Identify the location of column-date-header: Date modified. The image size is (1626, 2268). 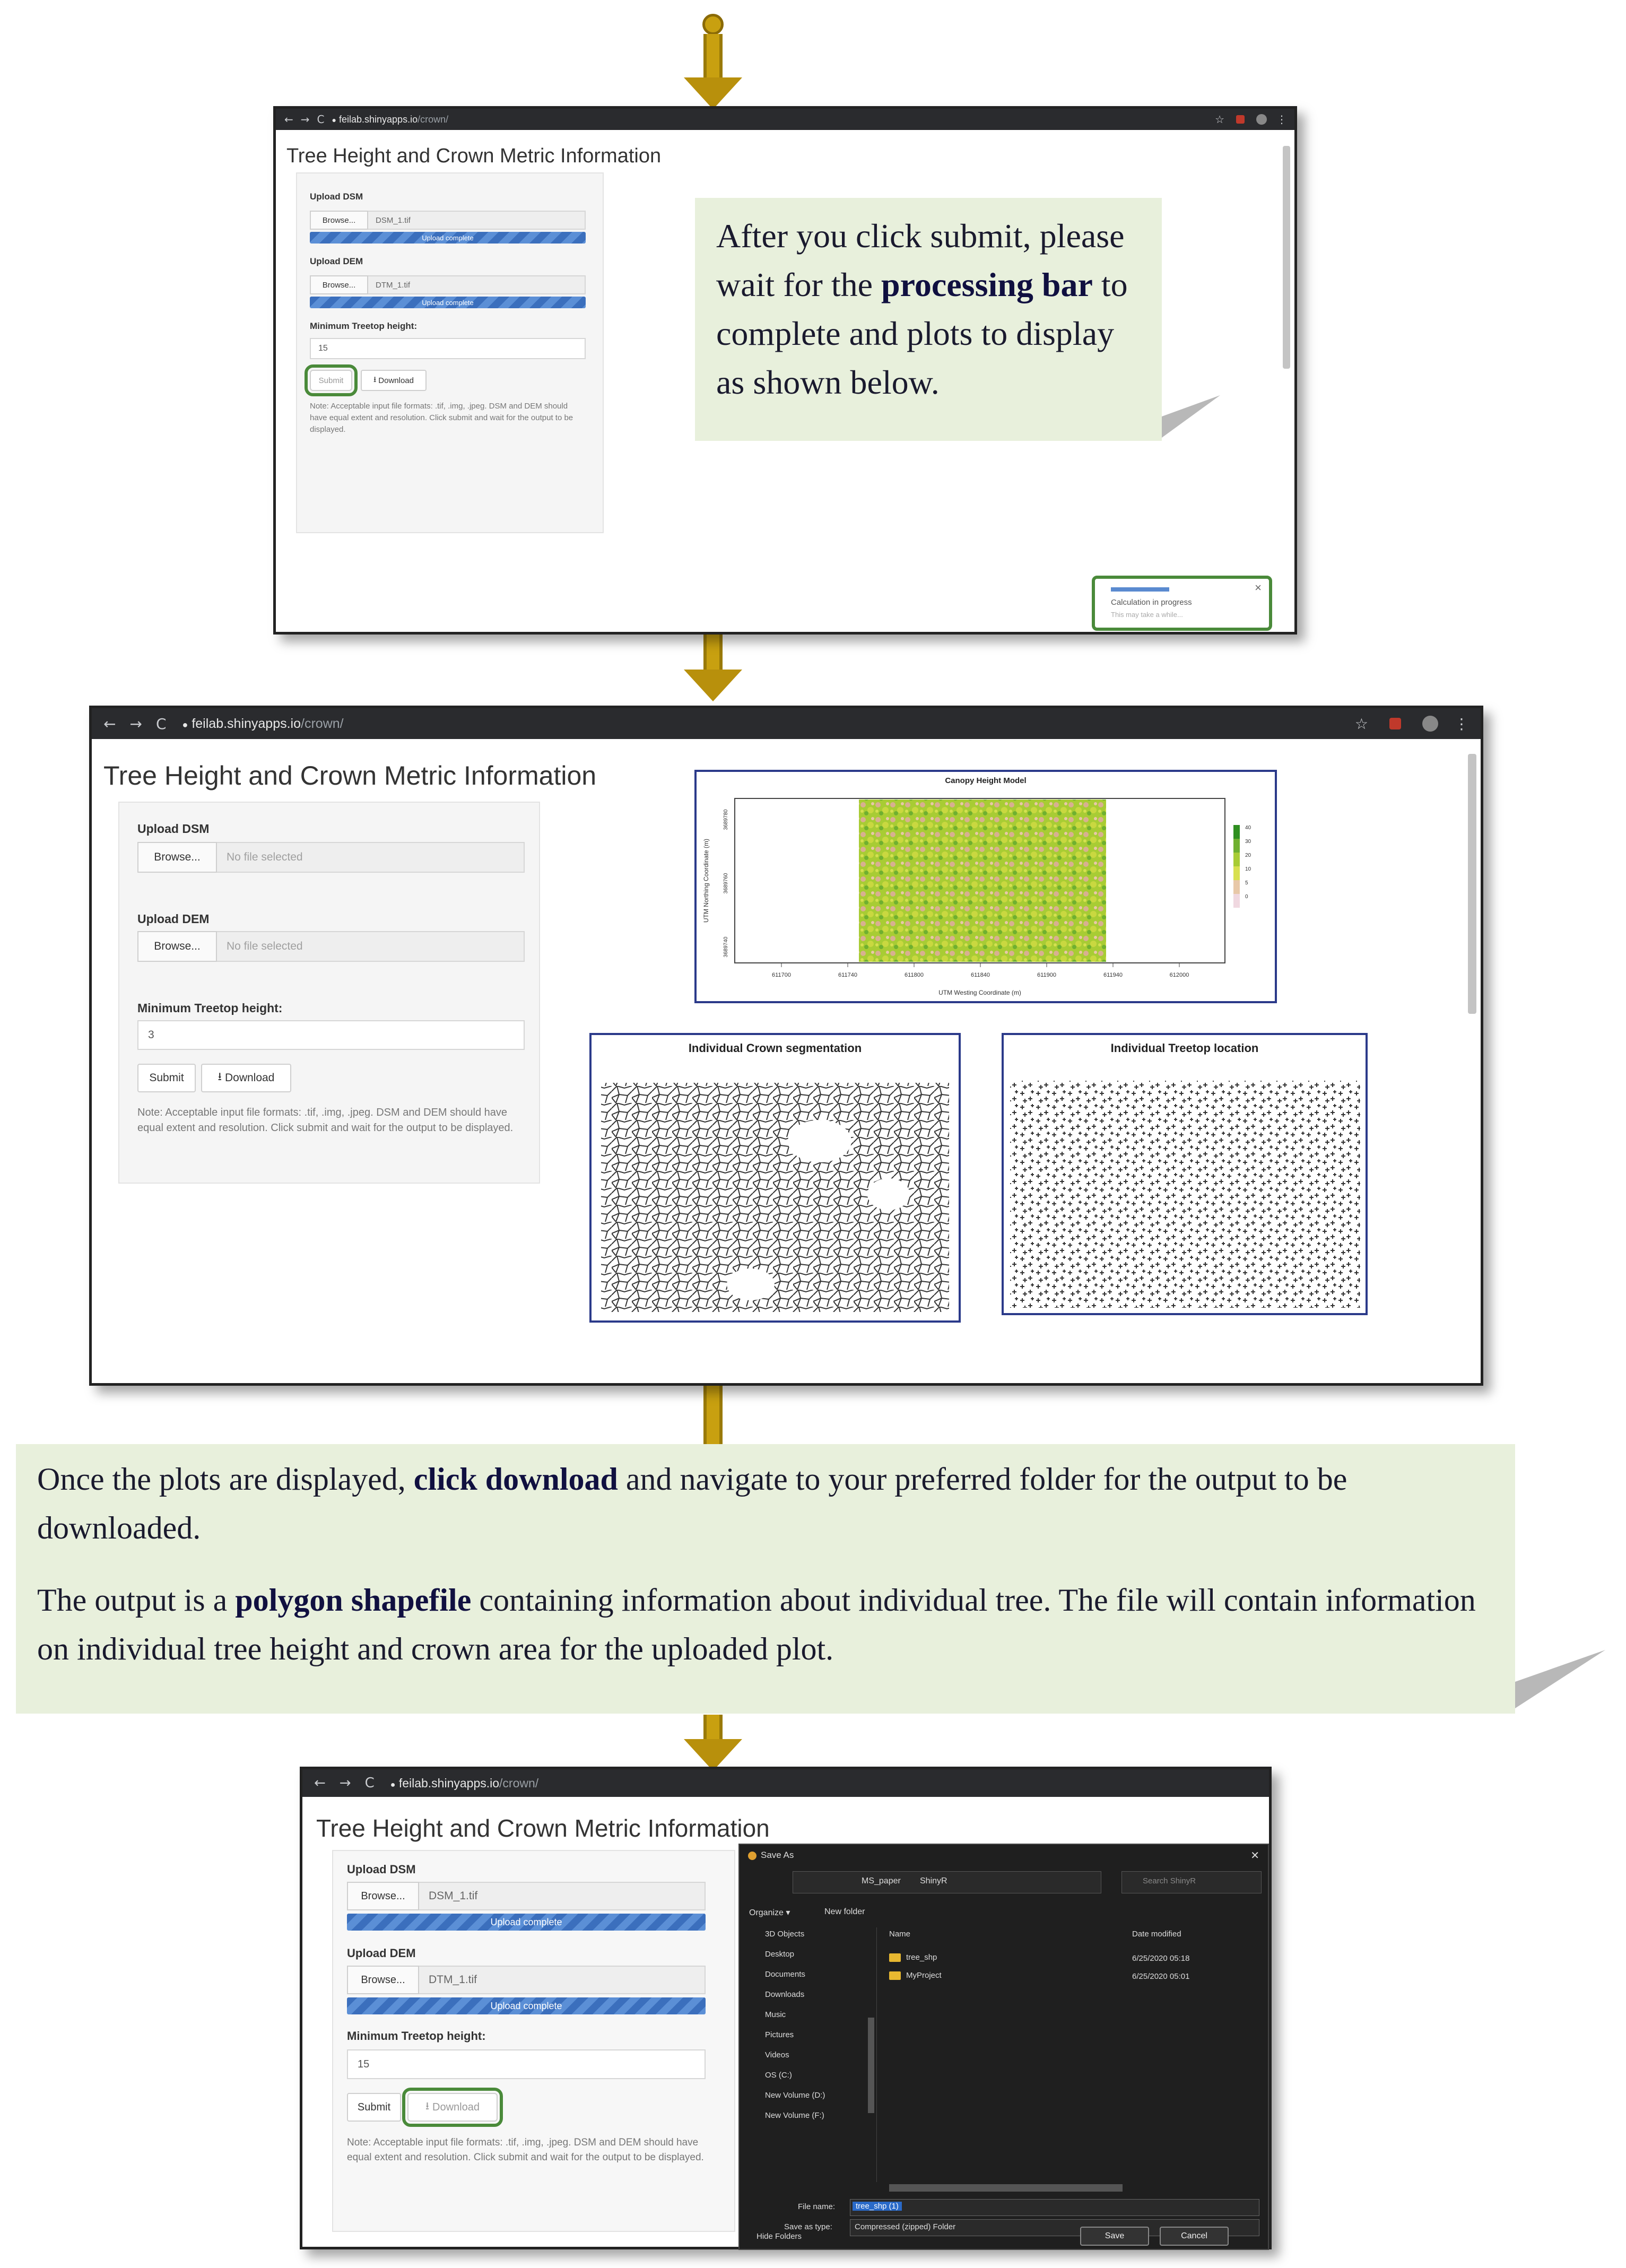
(1156, 1935).